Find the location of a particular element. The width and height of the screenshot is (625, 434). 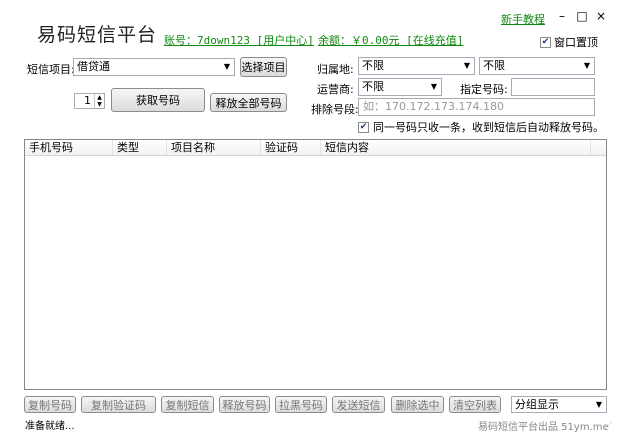

column-header: 类型 is located at coordinates (140, 147).